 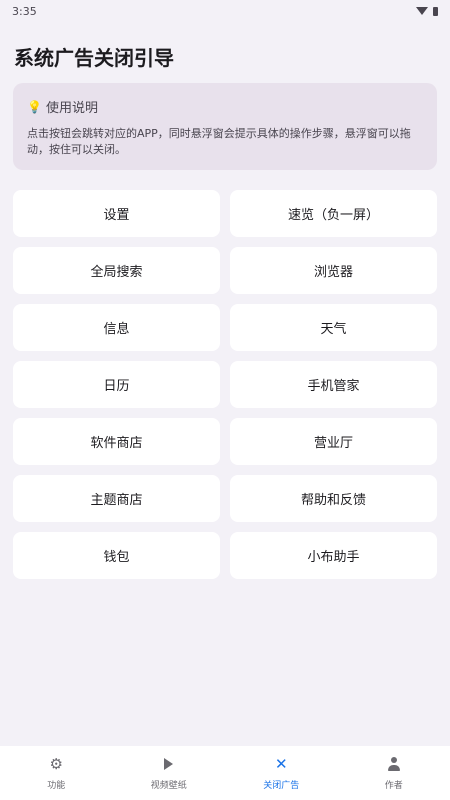 What do you see at coordinates (281, 785) in the screenshot?
I see `nav-label-close-ads: 关闭广告` at bounding box center [281, 785].